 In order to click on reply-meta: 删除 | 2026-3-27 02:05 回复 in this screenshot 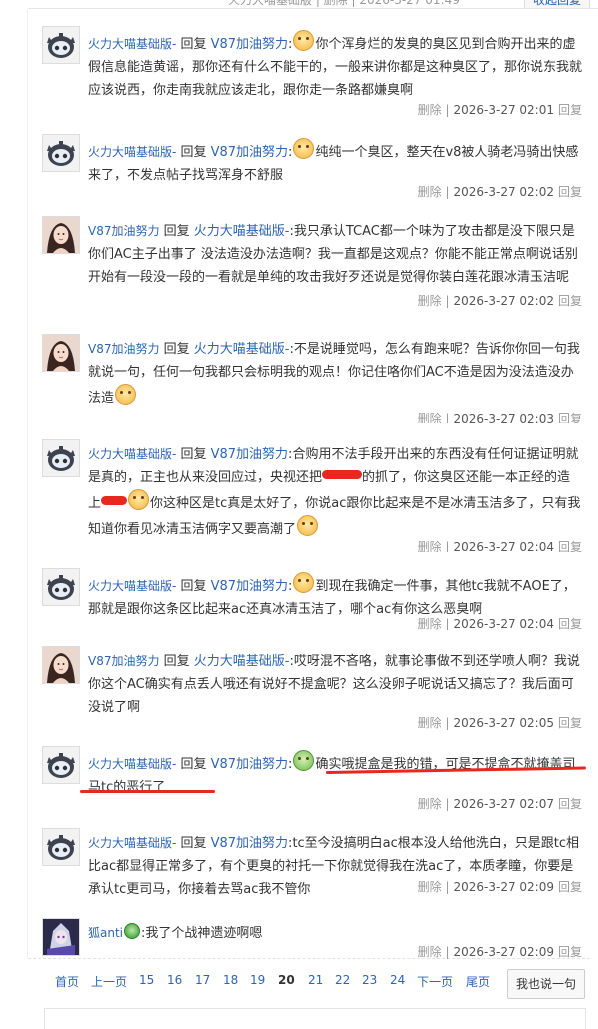, I will do `click(500, 723)`.